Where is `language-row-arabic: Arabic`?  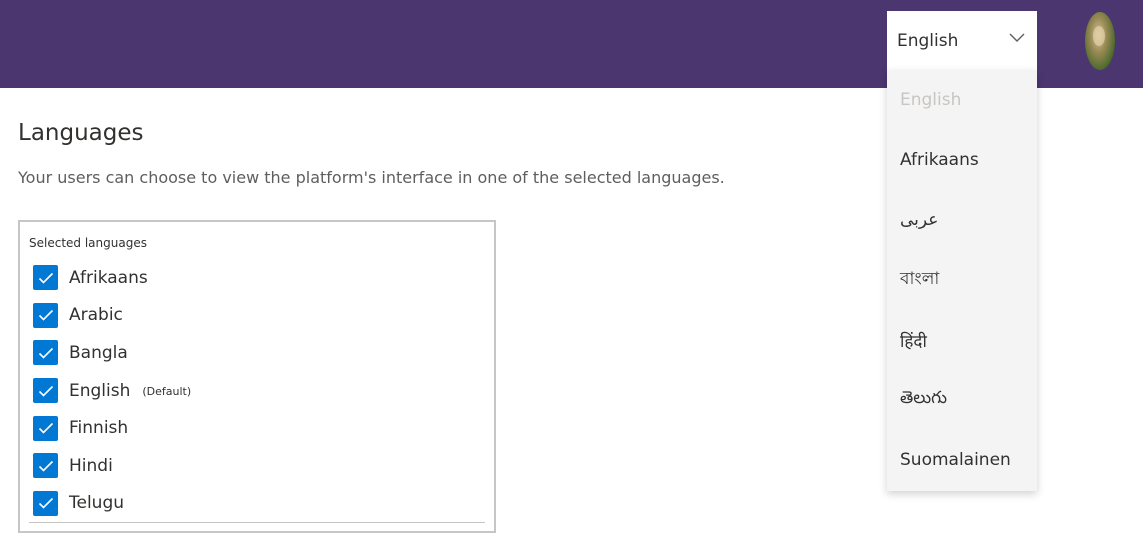
language-row-arabic: Arabic is located at coordinates (112, 316).